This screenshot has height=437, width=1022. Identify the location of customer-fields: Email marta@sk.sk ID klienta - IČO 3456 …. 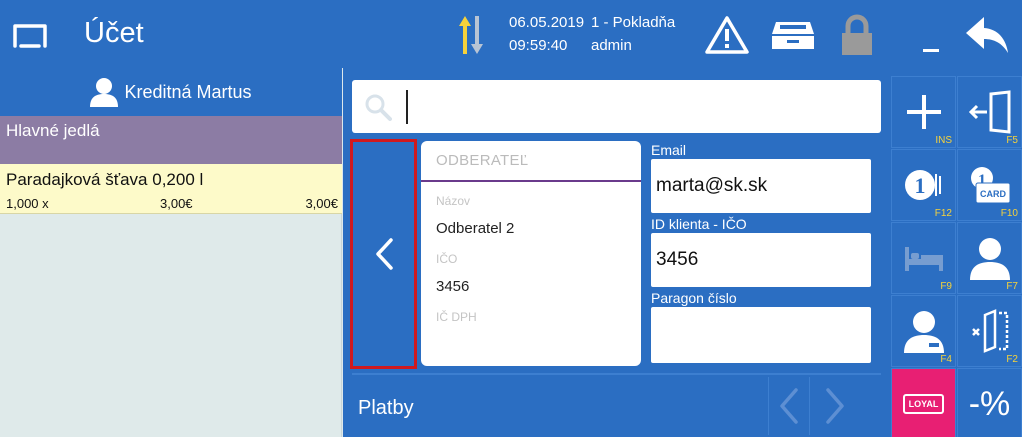
(761, 253).